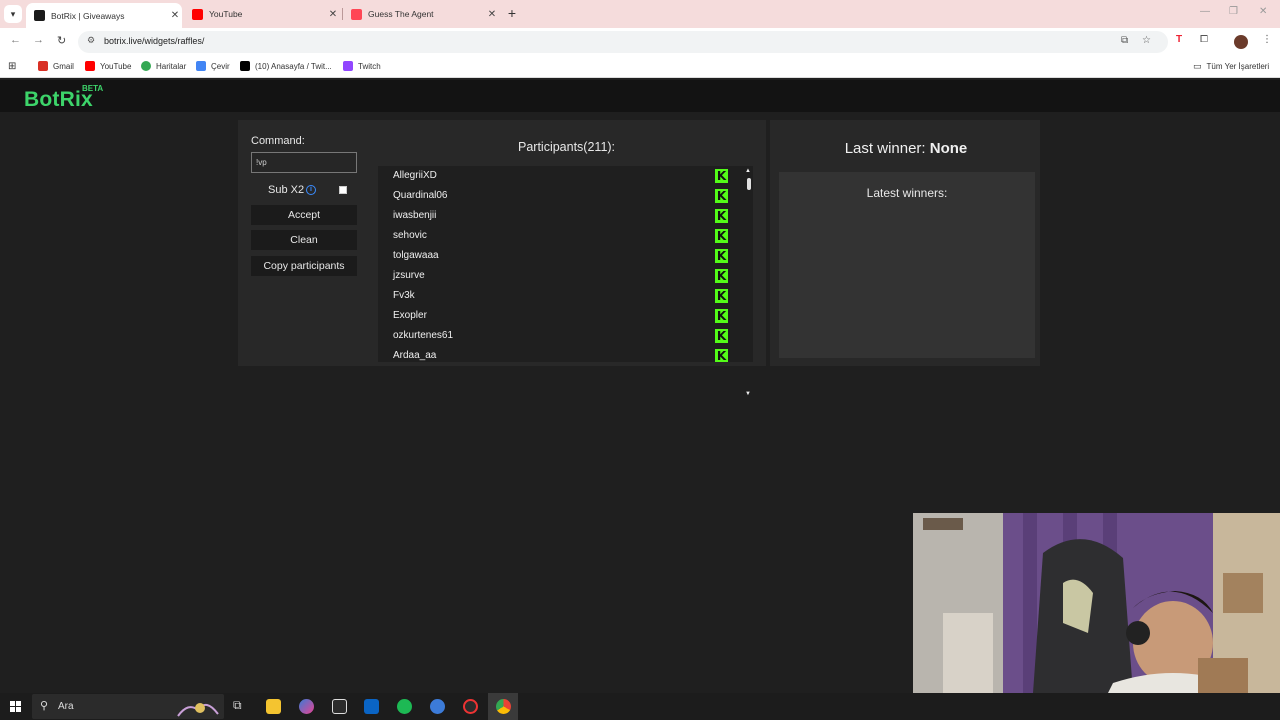 The height and width of the screenshot is (720, 1280). Describe the element at coordinates (304, 240) in the screenshot. I see `clean-button: Clean` at that location.